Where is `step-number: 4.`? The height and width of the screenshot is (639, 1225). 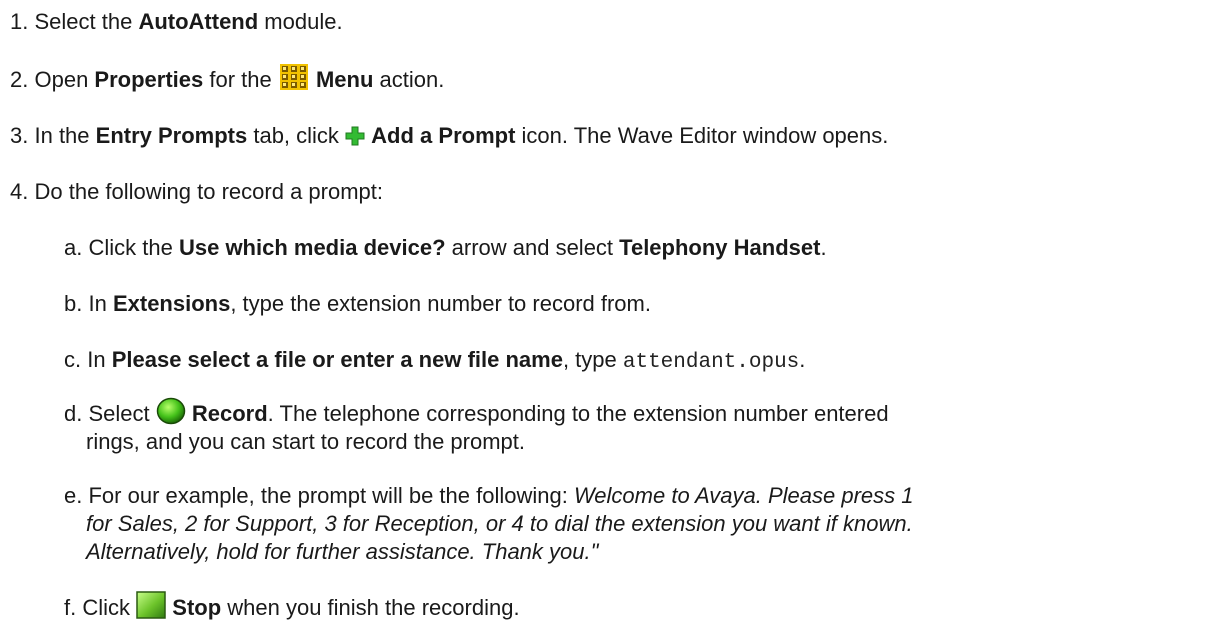
step-number: 4. is located at coordinates (19, 191).